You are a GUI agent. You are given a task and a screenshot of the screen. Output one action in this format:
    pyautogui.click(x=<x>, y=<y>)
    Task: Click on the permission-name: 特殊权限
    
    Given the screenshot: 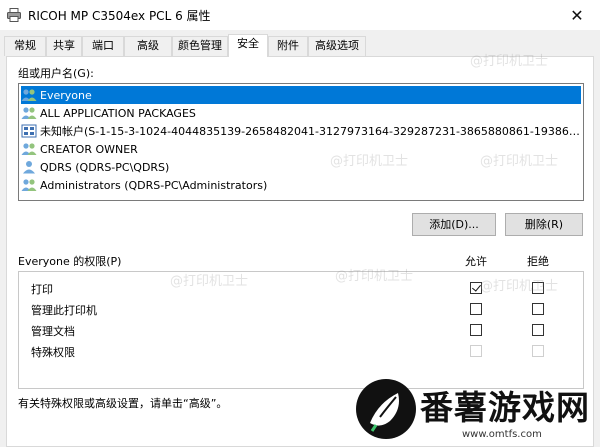 What is the action you would take?
    pyautogui.click(x=53, y=352)
    